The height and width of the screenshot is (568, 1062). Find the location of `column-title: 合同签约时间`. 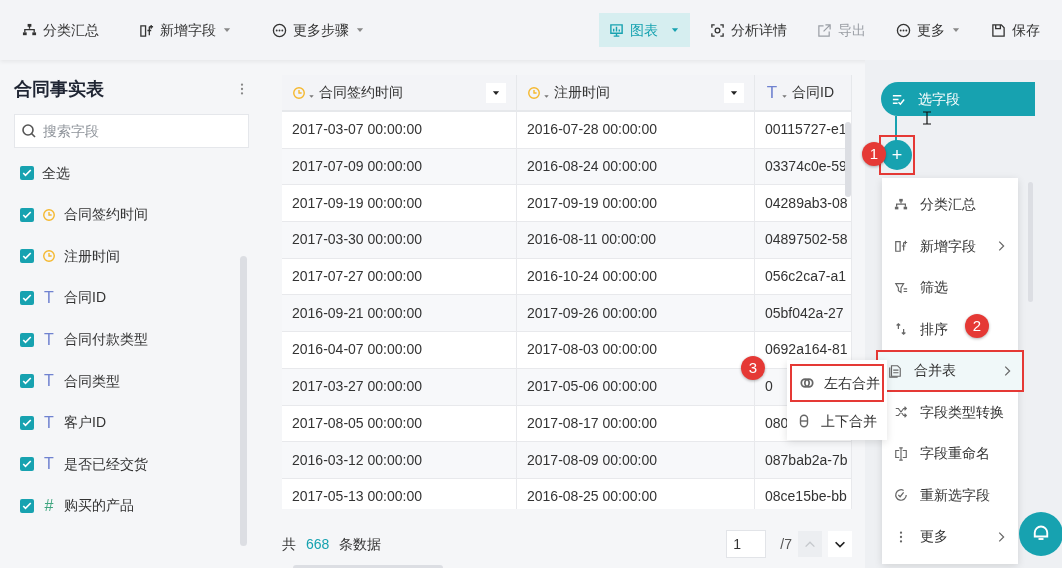

column-title: 合同签约时间 is located at coordinates (361, 92).